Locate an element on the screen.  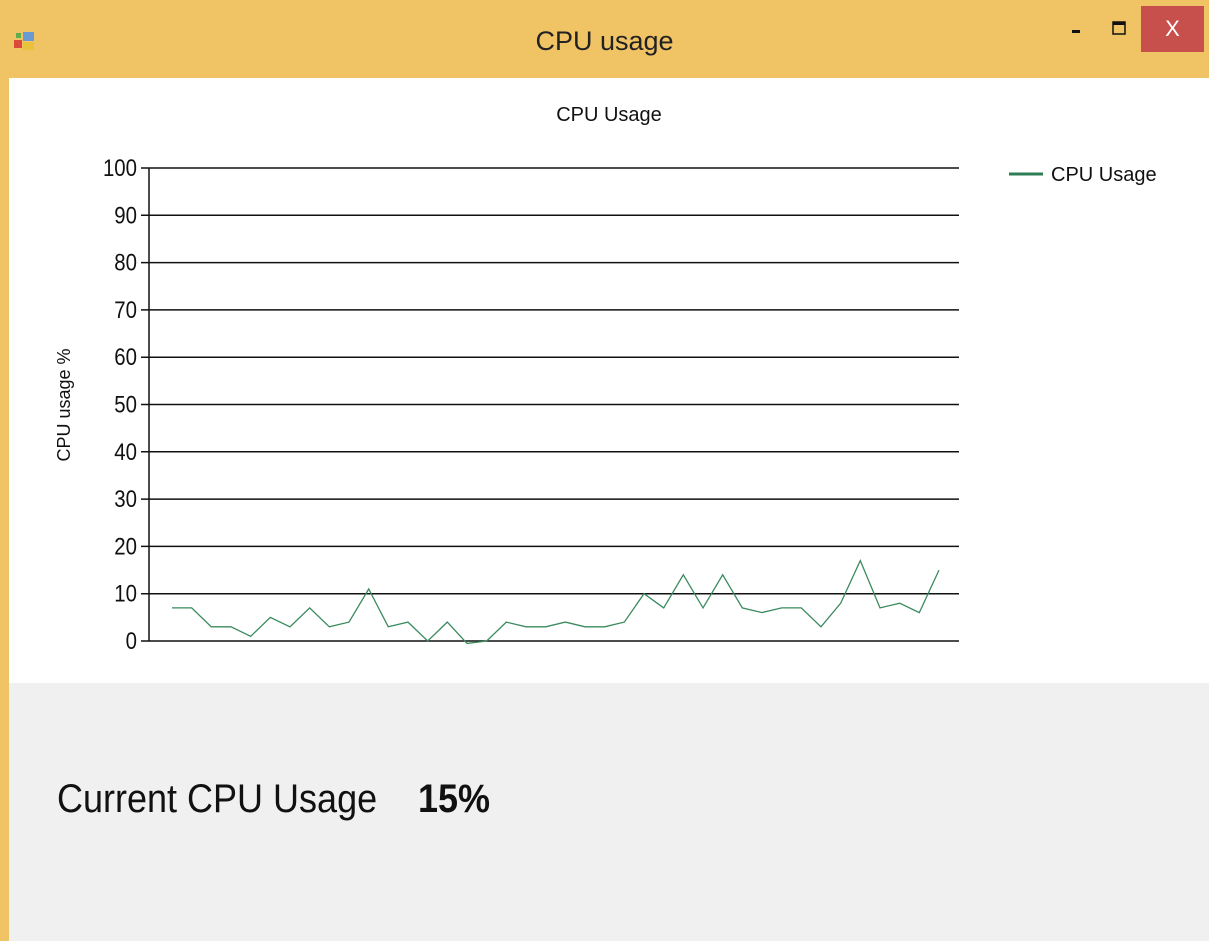
y-tick-label: 40 is located at coordinates (125, 451).